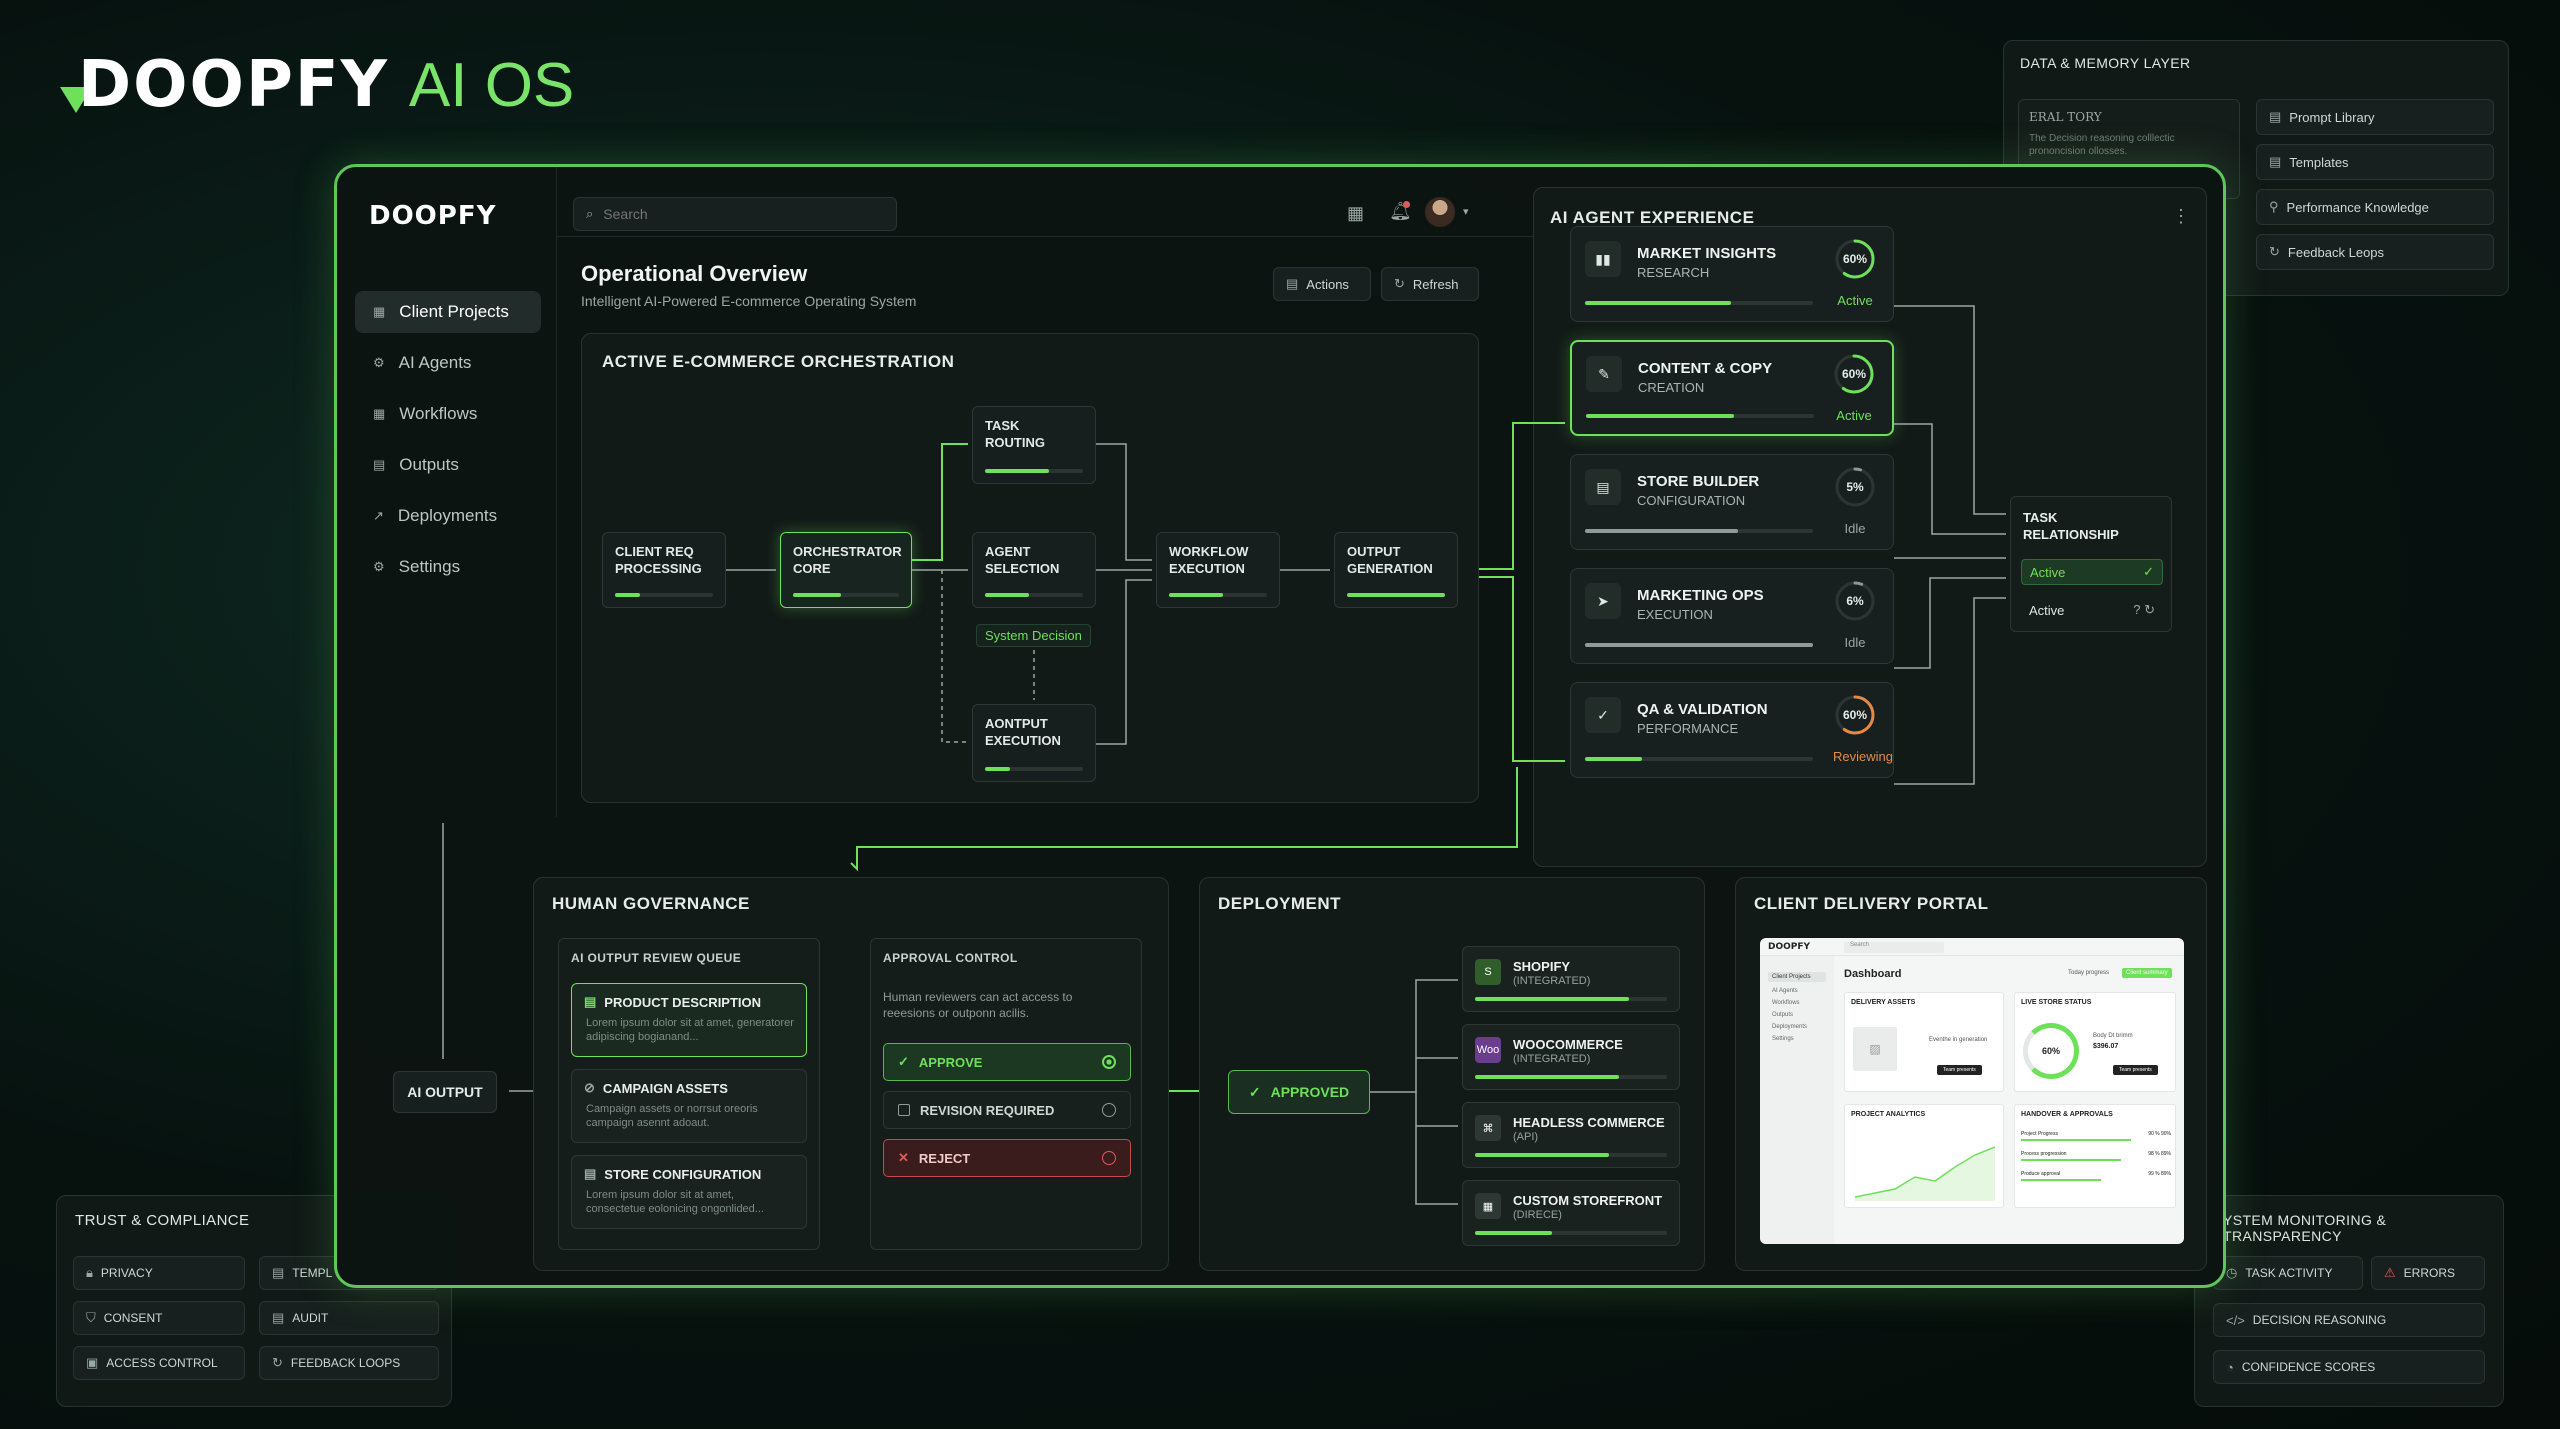  What do you see at coordinates (448, 516) in the screenshot?
I see `sidebar-item-deployments: ↗ Deployments` at bounding box center [448, 516].